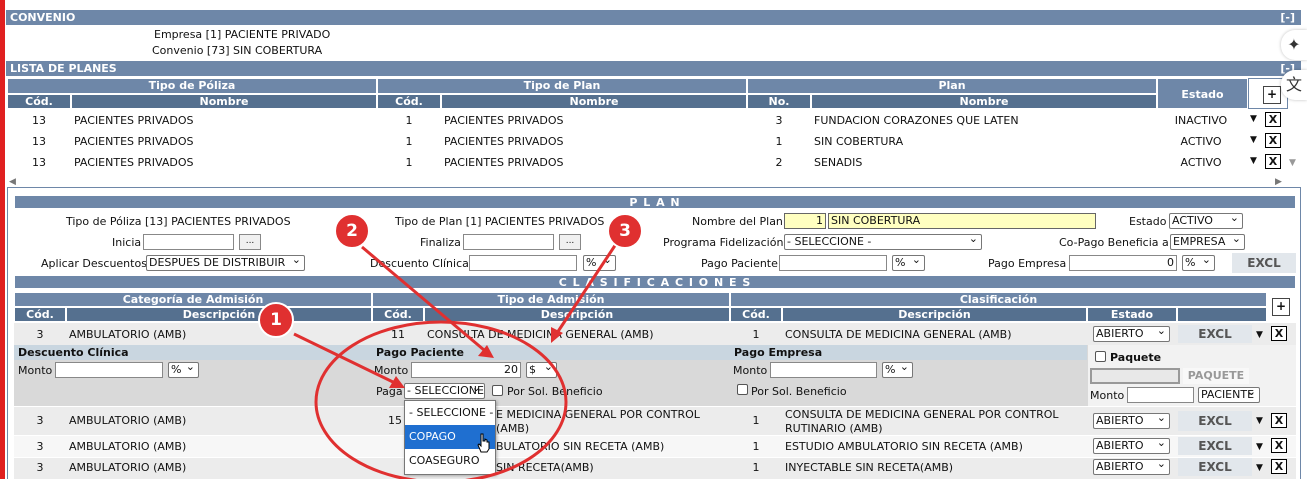  Describe the element at coordinates (441, 399) in the screenshot. I see `highlight-ellipse` at that location.